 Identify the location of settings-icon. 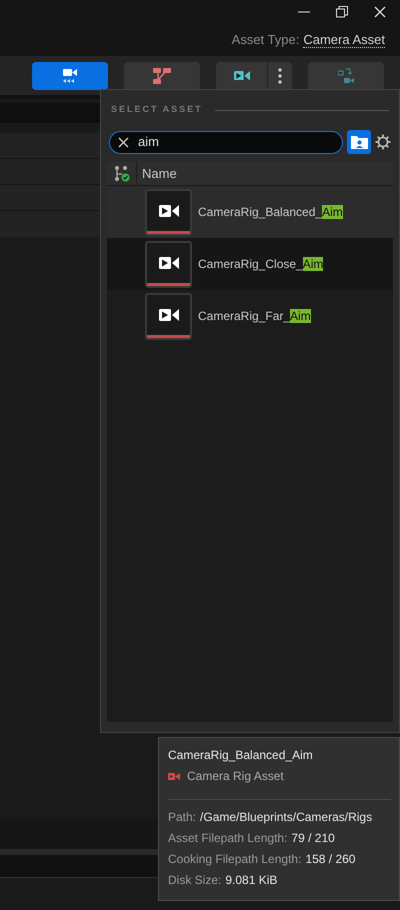
(383, 142).